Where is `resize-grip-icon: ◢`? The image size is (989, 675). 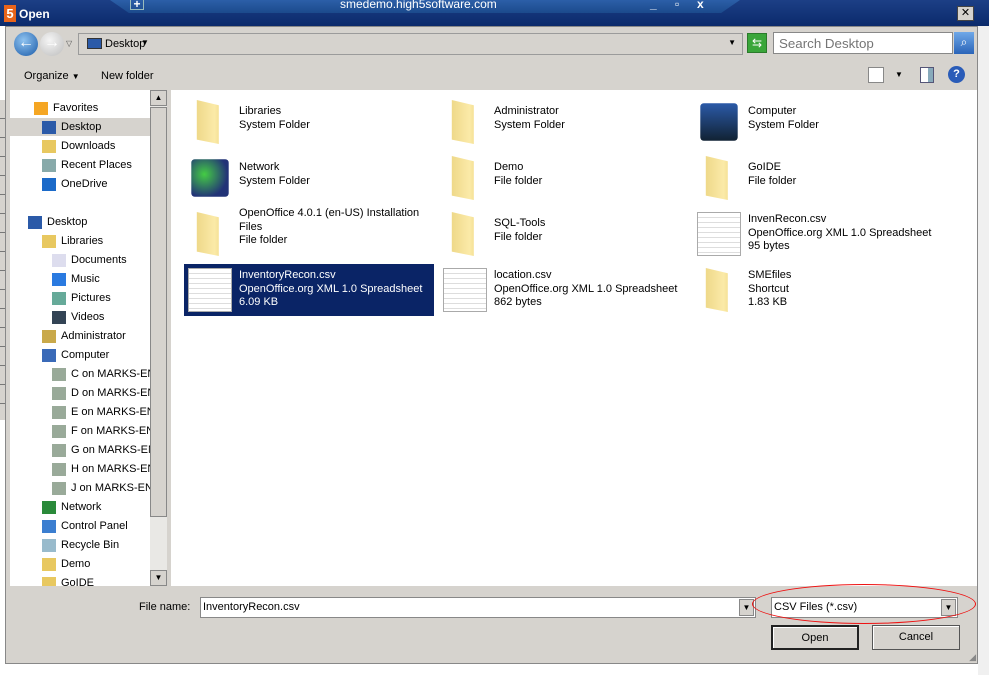 resize-grip-icon: ◢ is located at coordinates (972, 657).